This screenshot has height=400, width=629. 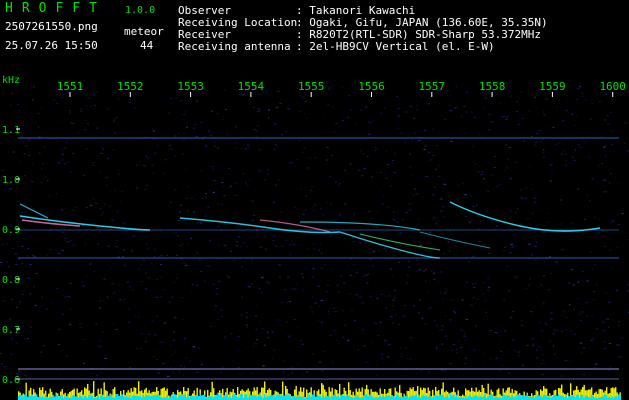 What do you see at coordinates (51, 26) in the screenshot?
I see `filename-label: 2507261550.png` at bounding box center [51, 26].